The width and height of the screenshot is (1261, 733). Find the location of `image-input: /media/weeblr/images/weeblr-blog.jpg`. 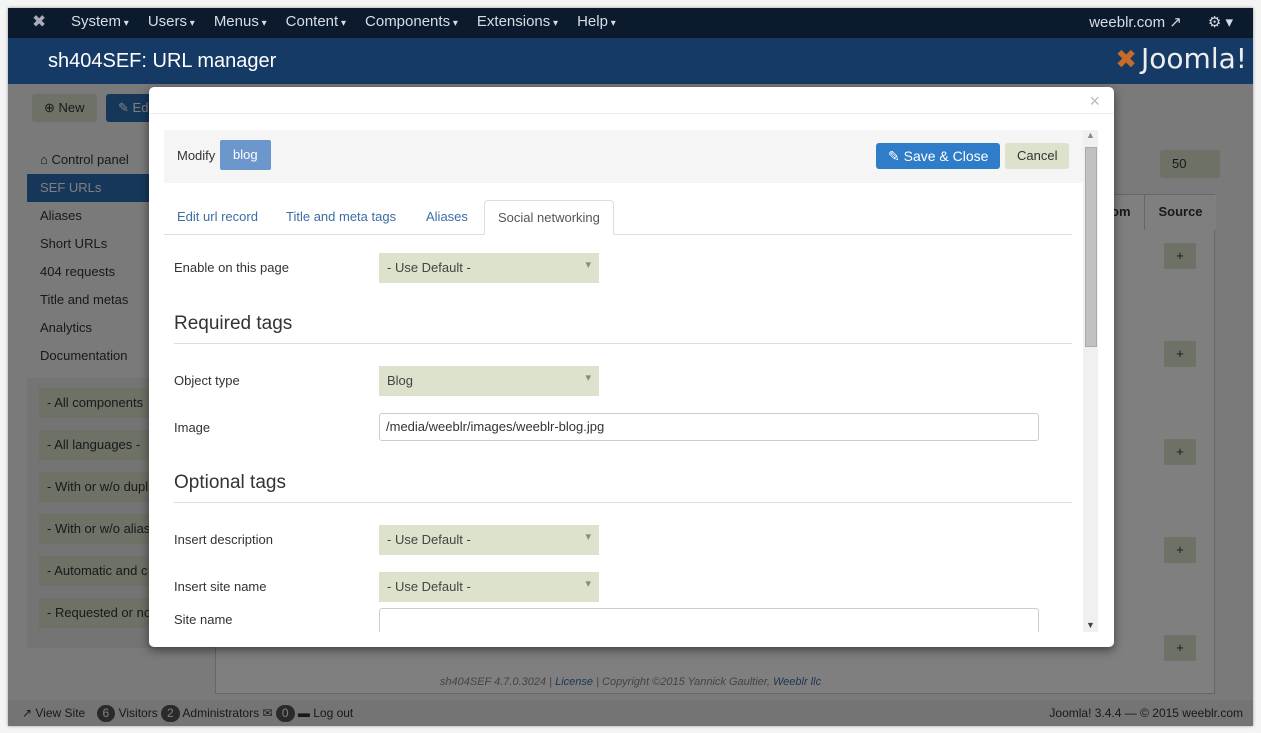

image-input: /media/weeblr/images/weeblr-blog.jpg is located at coordinates (709, 427).